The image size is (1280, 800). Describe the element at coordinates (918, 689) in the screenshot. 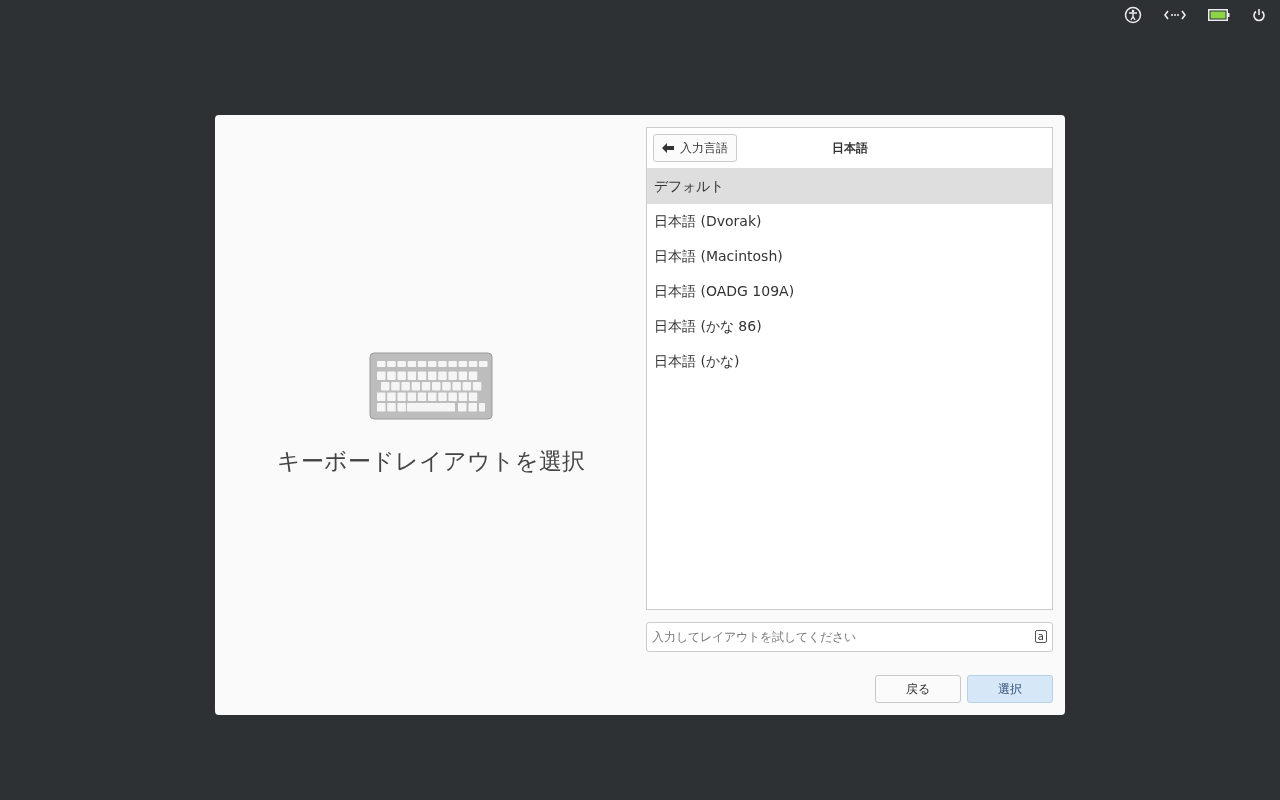

I see `back-button: 戻る` at that location.